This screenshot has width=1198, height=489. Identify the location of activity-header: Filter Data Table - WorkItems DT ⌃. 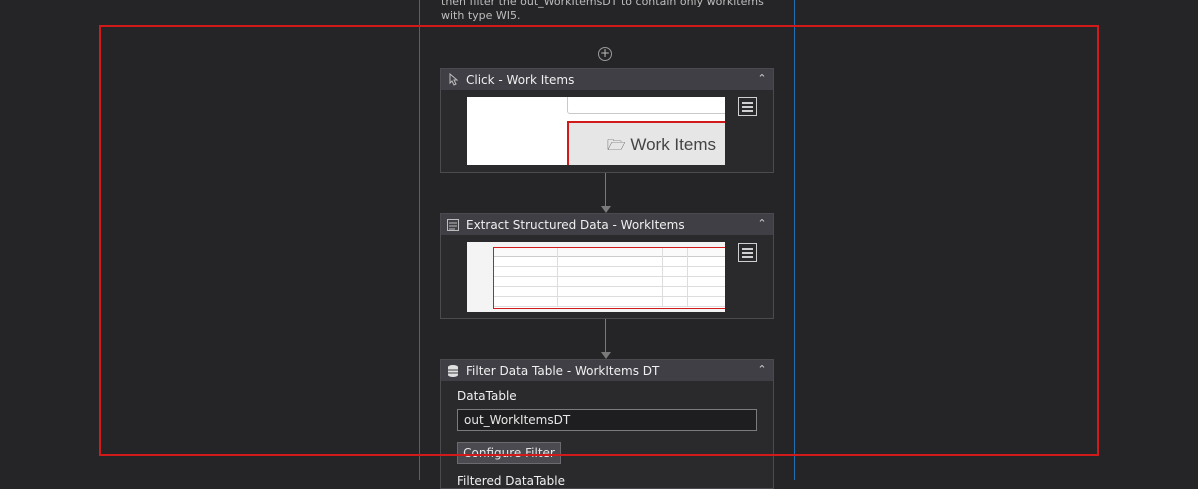
(607, 370).